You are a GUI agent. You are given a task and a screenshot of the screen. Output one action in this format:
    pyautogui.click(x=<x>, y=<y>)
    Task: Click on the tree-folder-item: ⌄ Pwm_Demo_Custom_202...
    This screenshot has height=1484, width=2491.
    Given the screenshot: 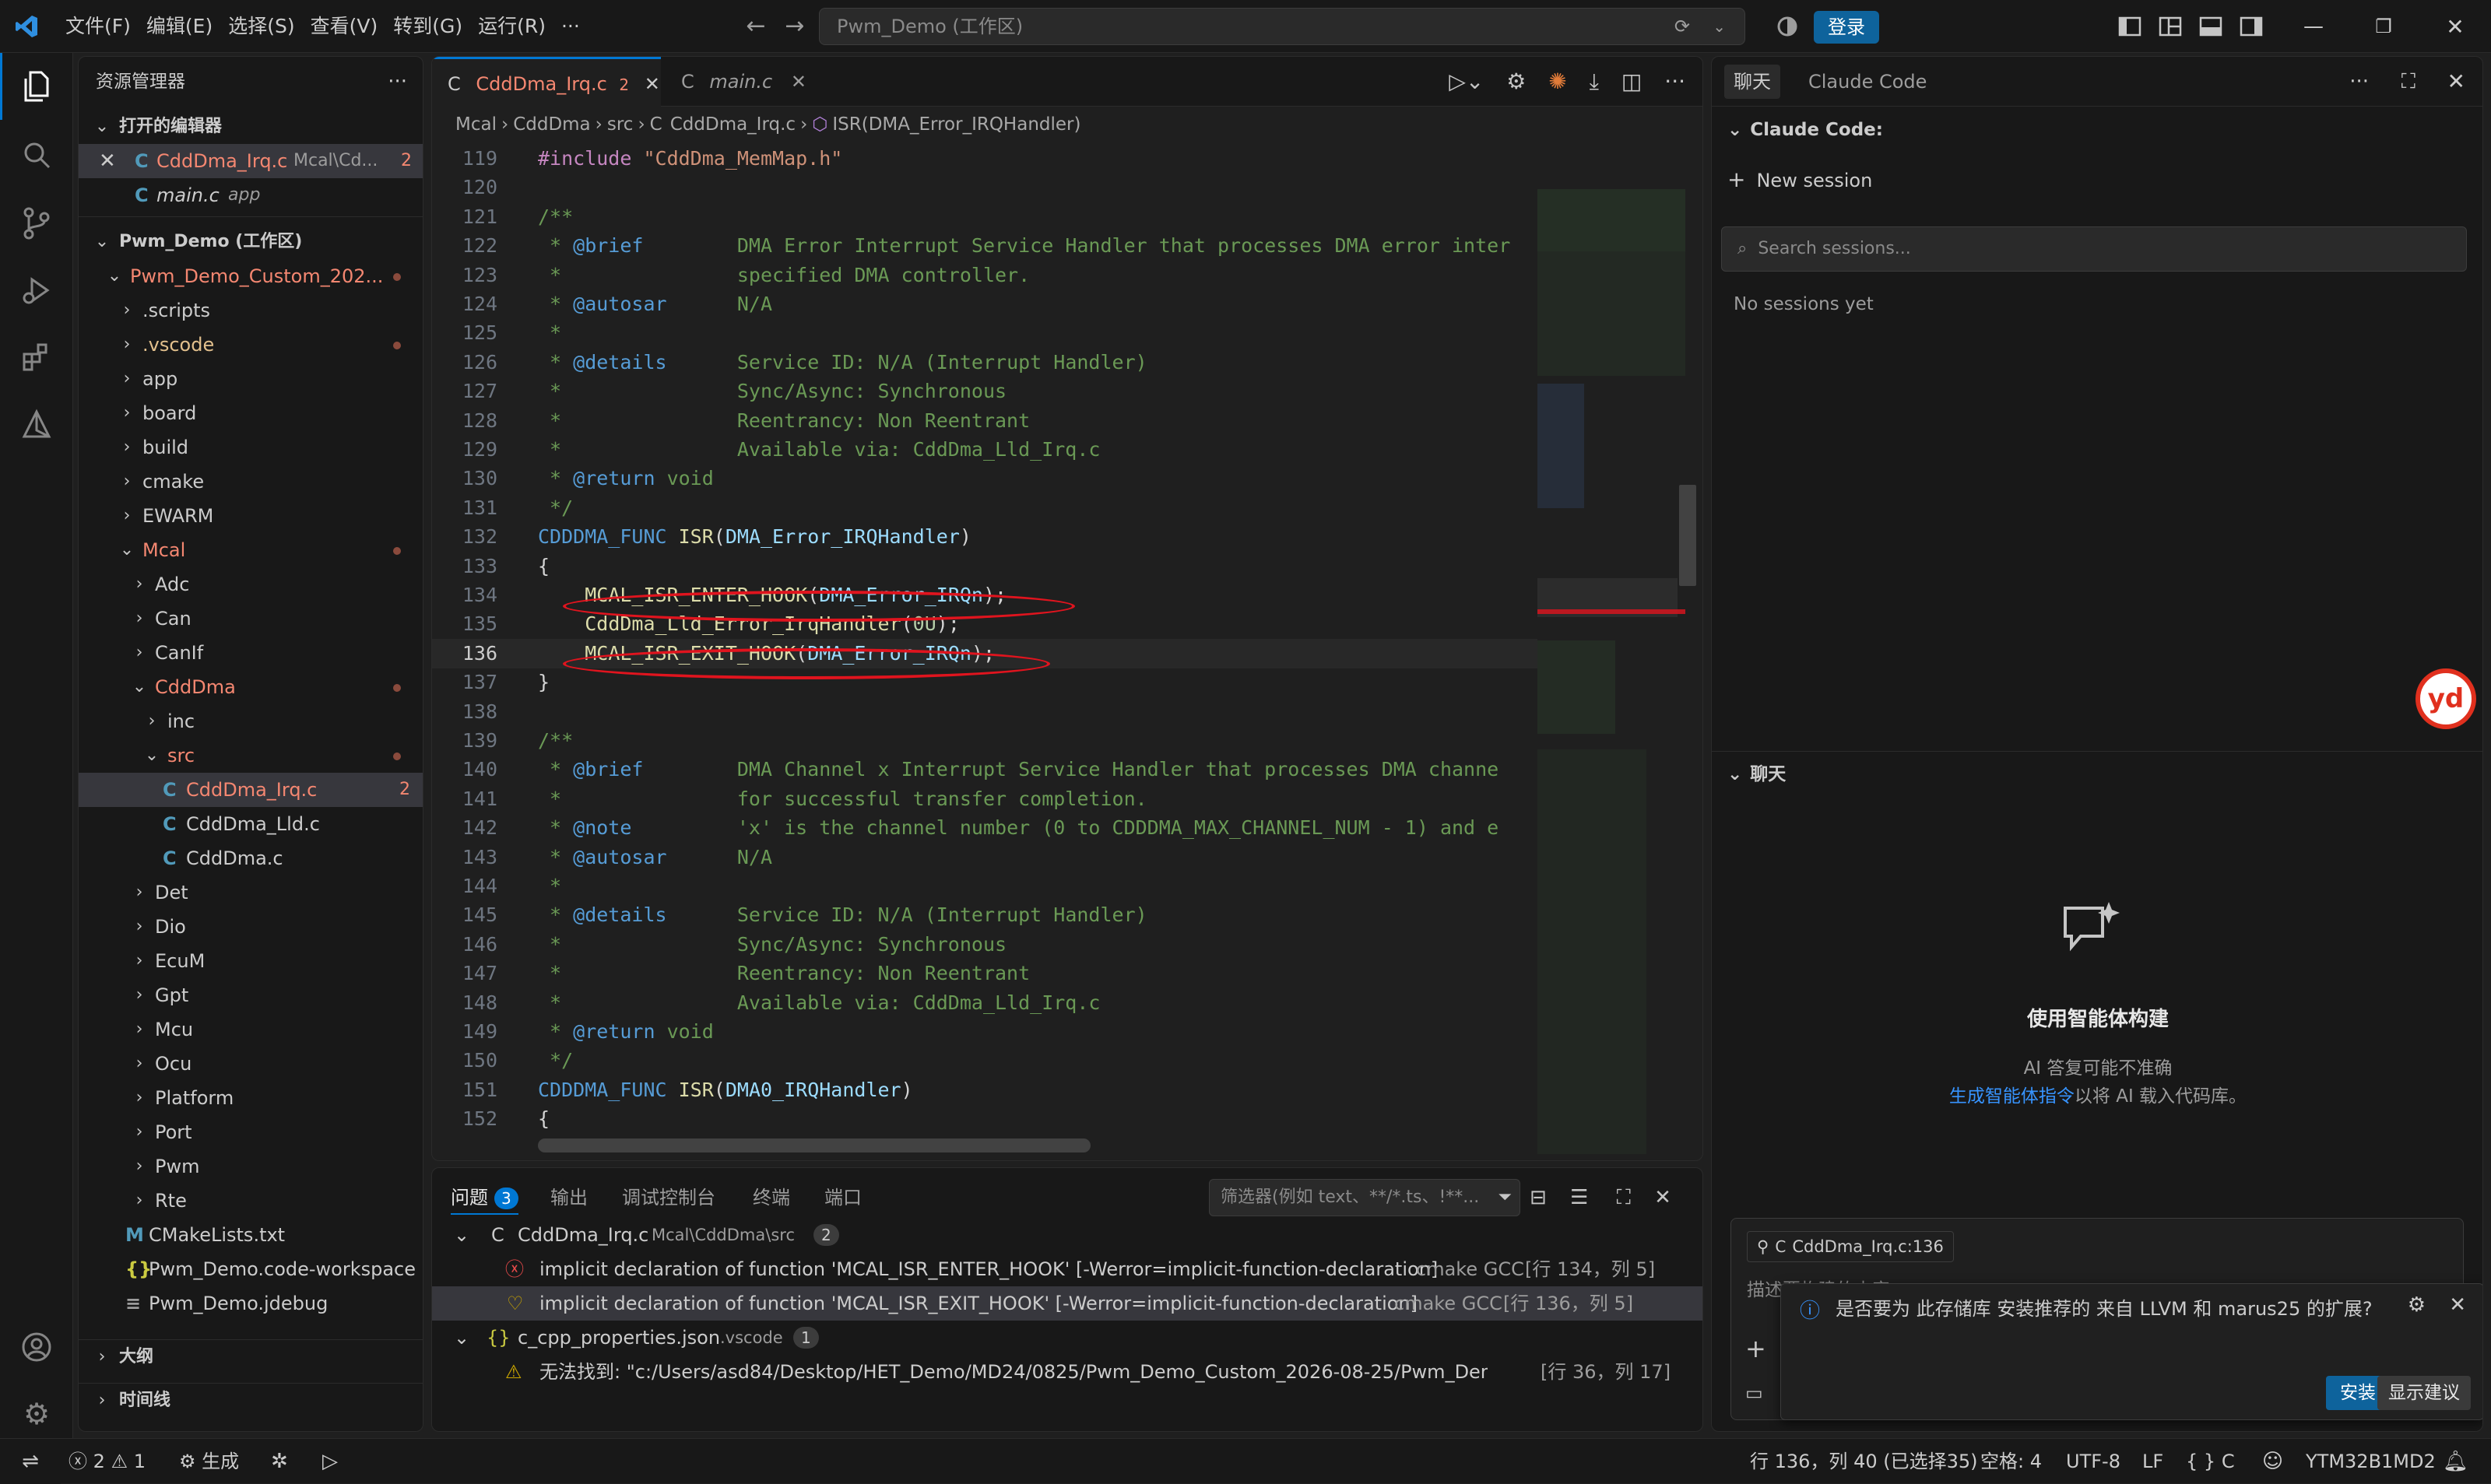 What is the action you would take?
    pyautogui.click(x=251, y=276)
    